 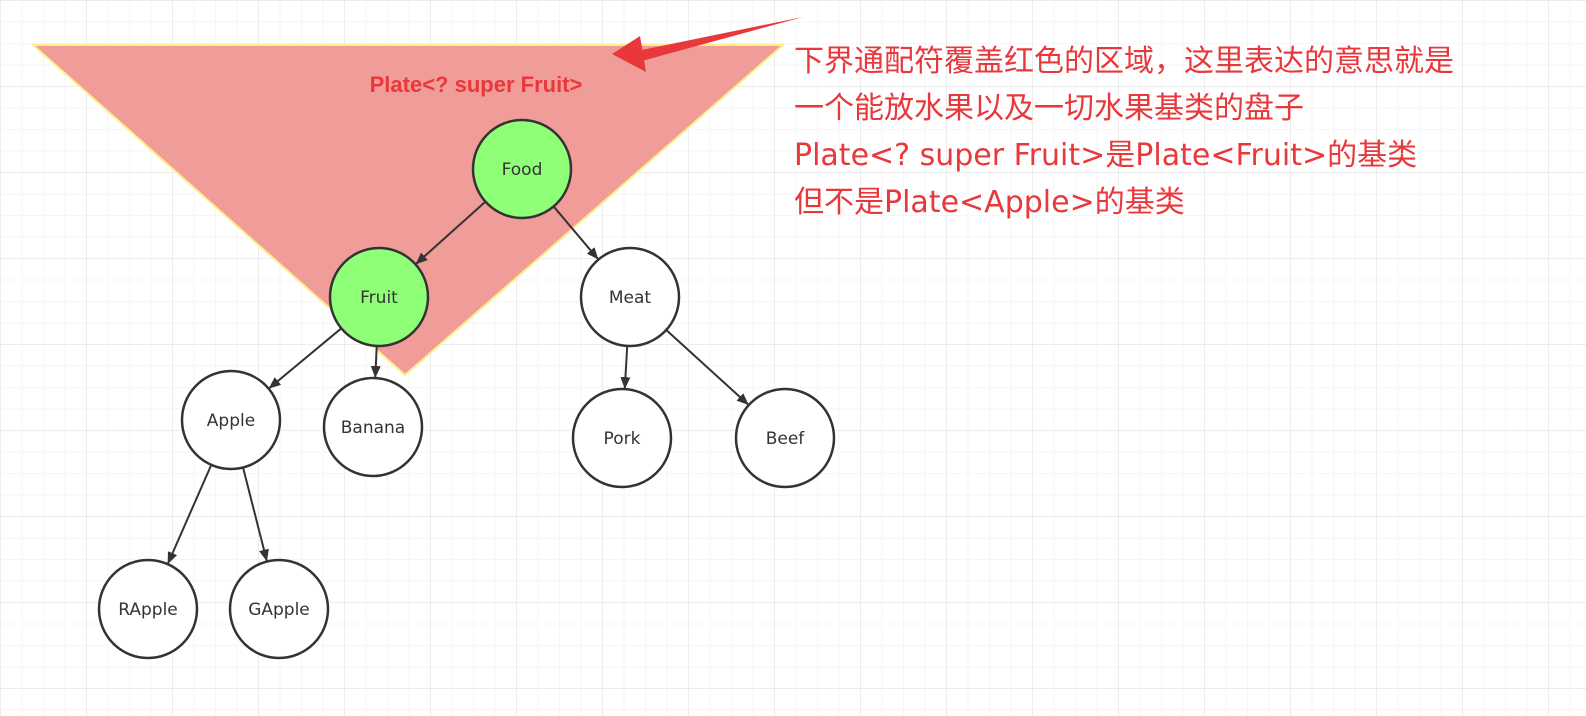 I want to click on node-gapple: GApple, so click(x=279, y=609).